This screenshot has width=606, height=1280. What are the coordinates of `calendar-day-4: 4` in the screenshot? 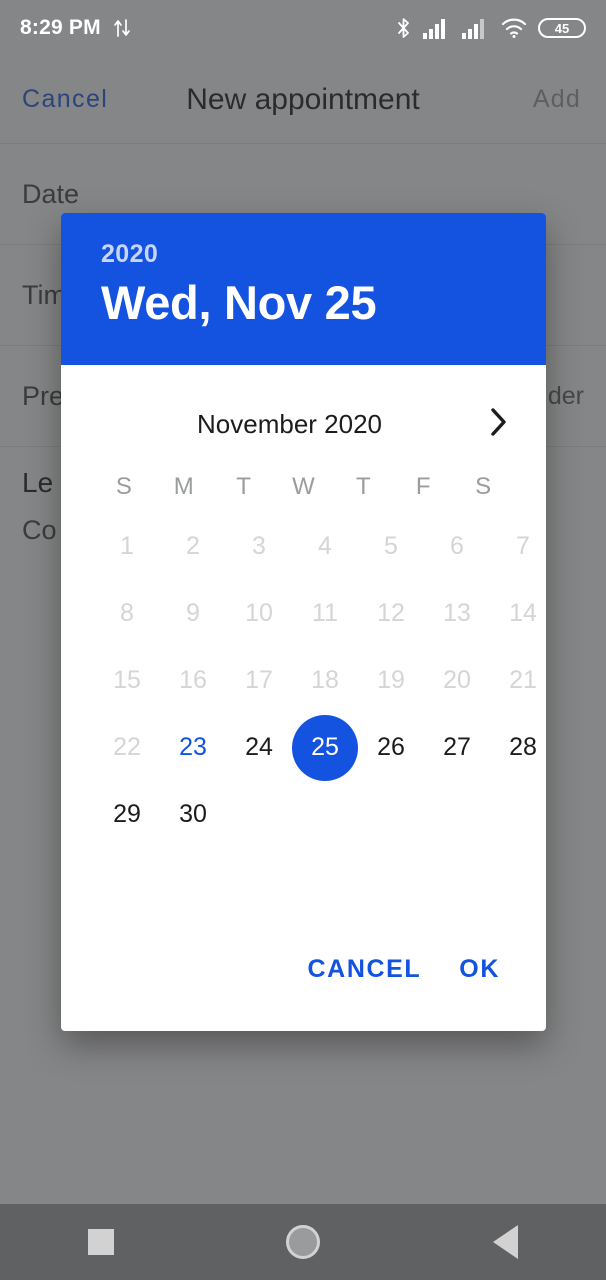 It's located at (325, 546).